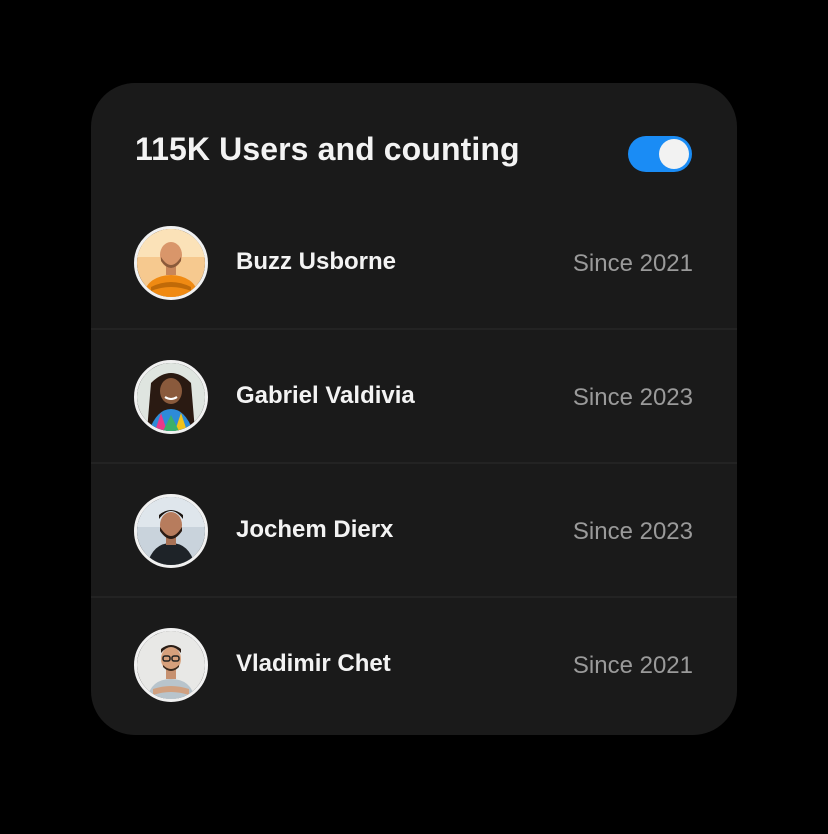 This screenshot has height=834, width=828. What do you see at coordinates (316, 261) in the screenshot?
I see `user-name: Buzz Usborne` at bounding box center [316, 261].